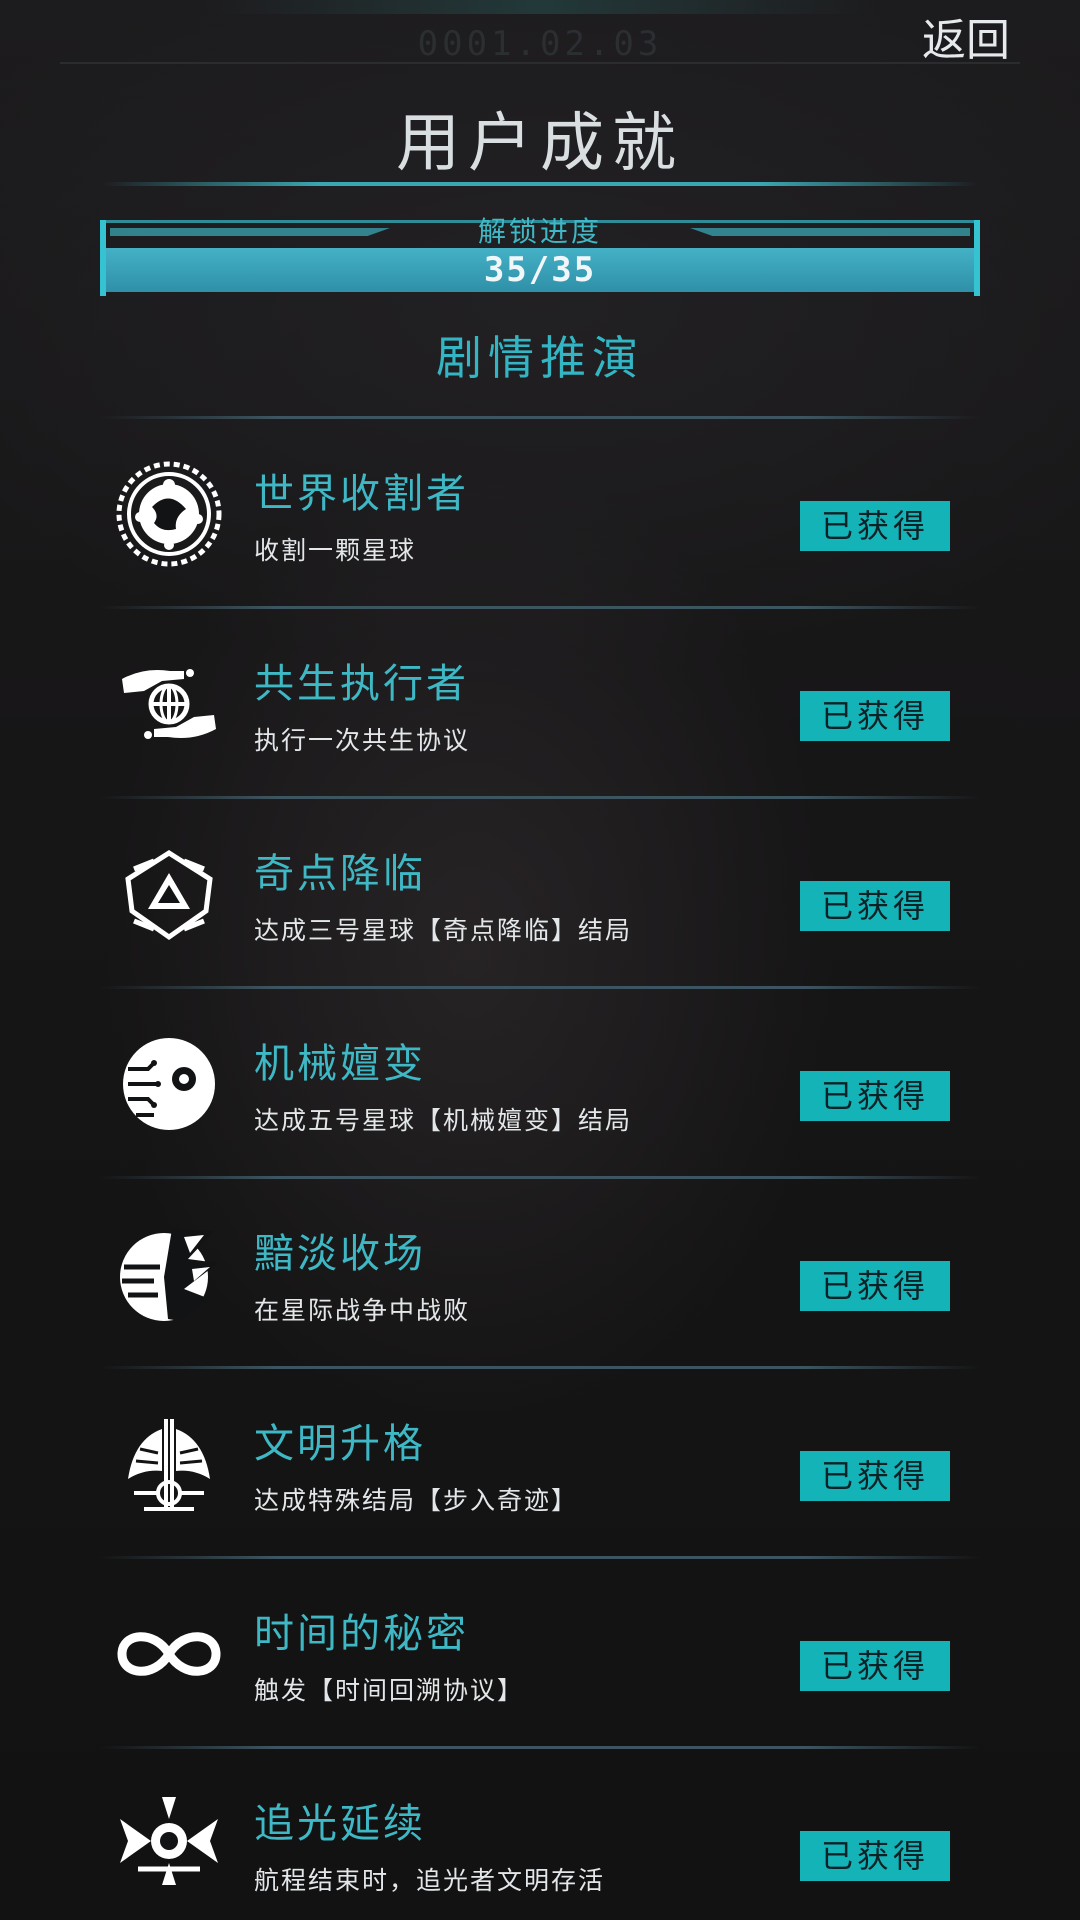 Image resolution: width=1080 pixels, height=1920 pixels. What do you see at coordinates (169, 894) in the screenshot?
I see `singularity-triangle-icon` at bounding box center [169, 894].